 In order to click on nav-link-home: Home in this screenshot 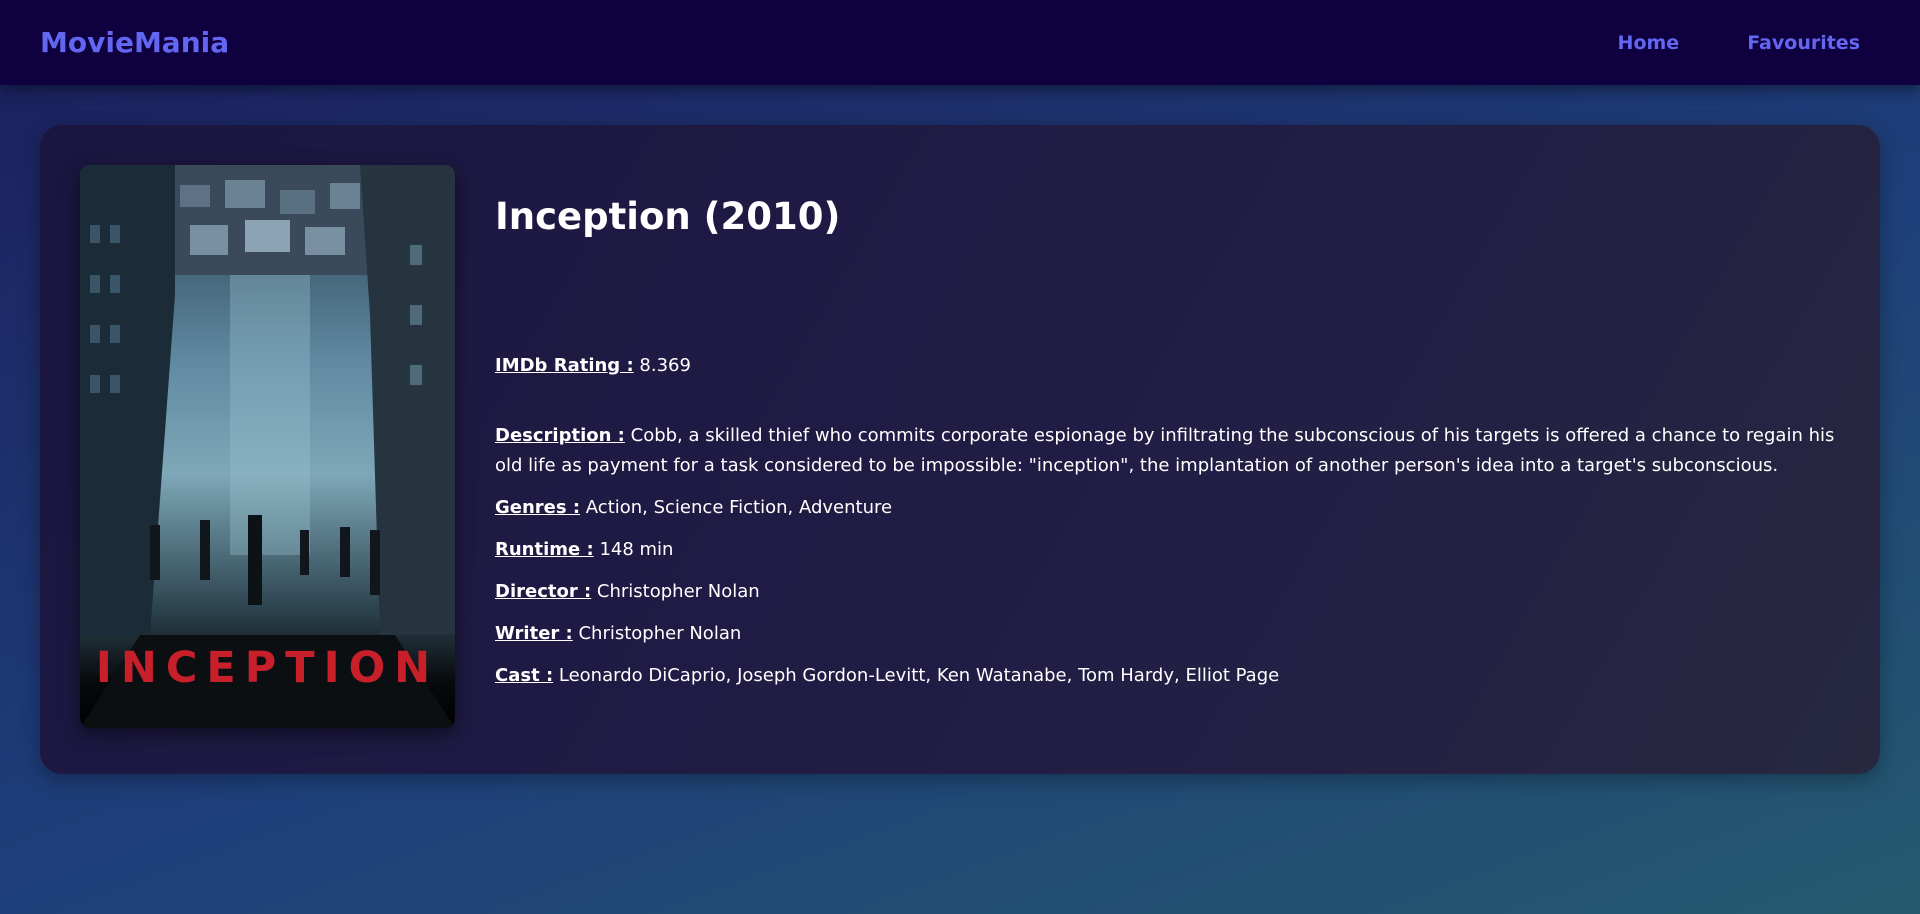, I will do `click(1649, 43)`.